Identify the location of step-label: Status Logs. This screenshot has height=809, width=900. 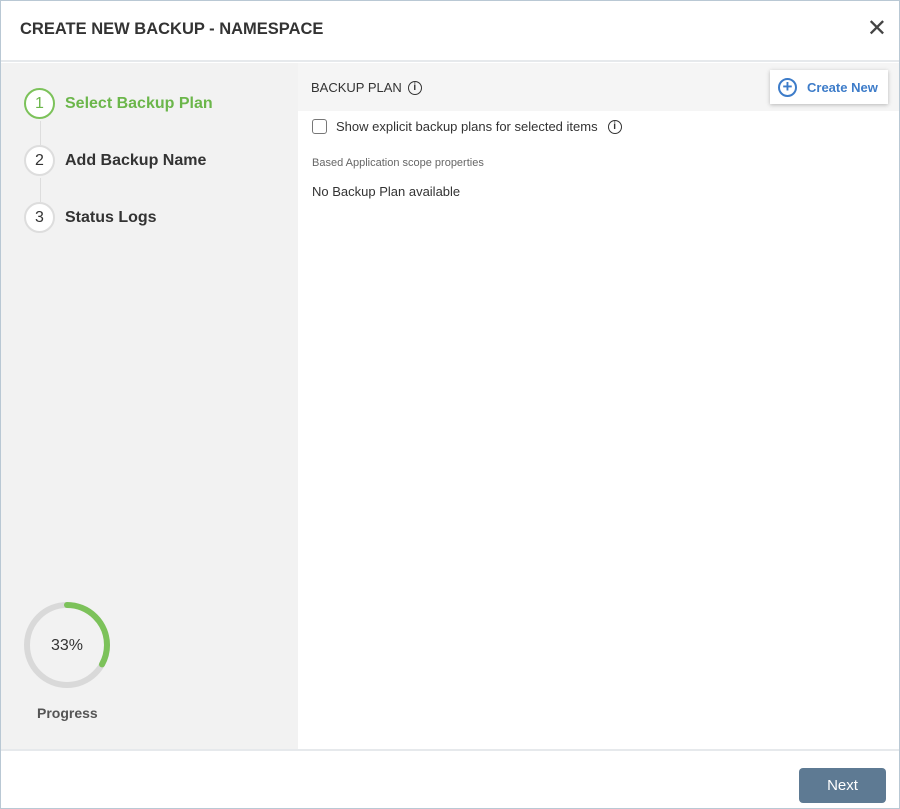
(111, 217).